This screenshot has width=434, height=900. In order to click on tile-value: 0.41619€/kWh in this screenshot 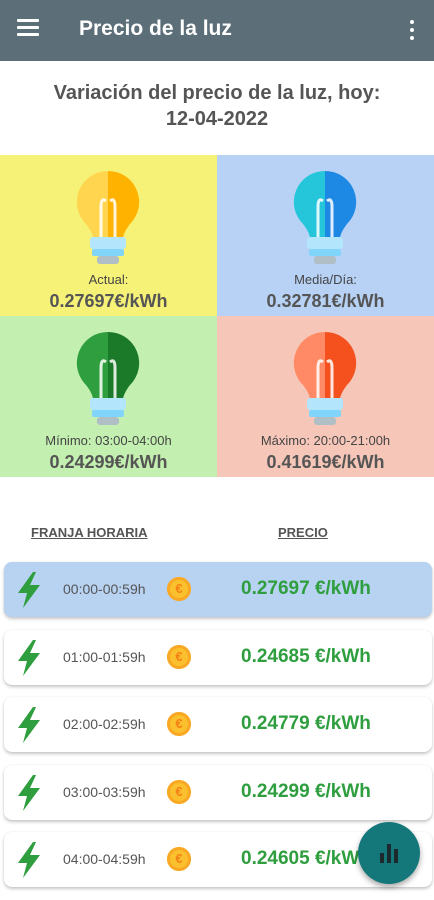, I will do `click(325, 462)`.